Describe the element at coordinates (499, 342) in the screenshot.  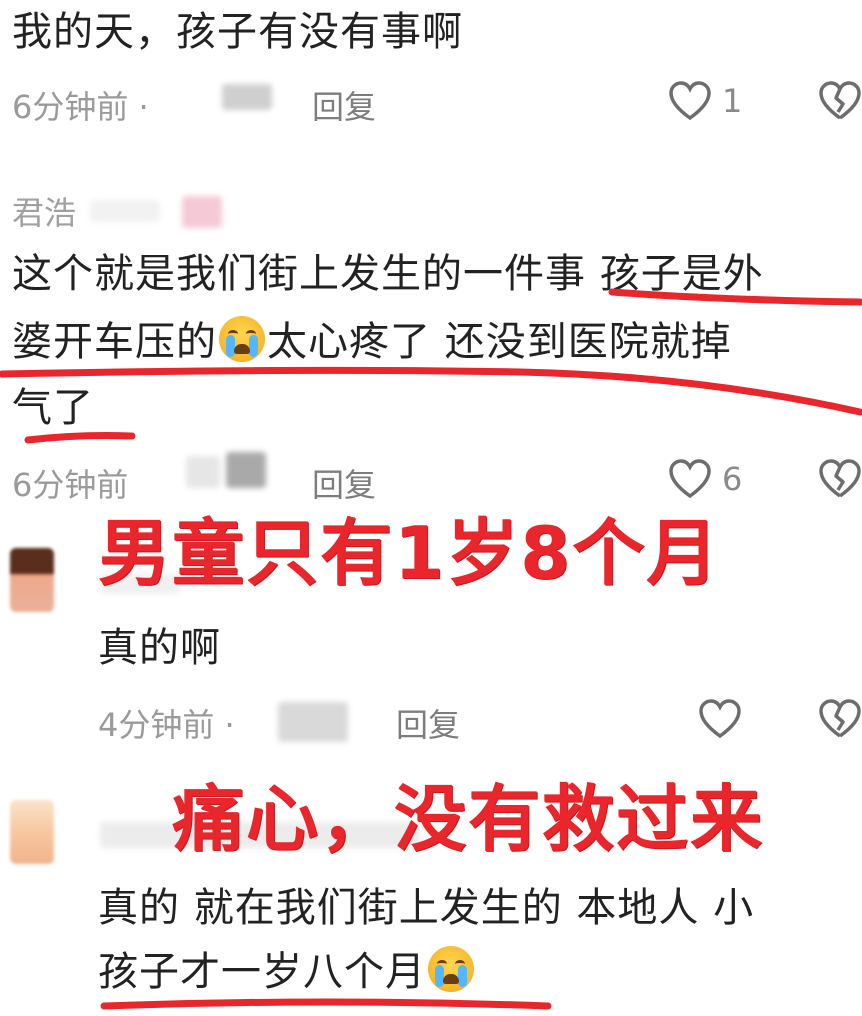
I see `comment-2-line-2b: 太心疼了 还没到医院就掉` at that location.